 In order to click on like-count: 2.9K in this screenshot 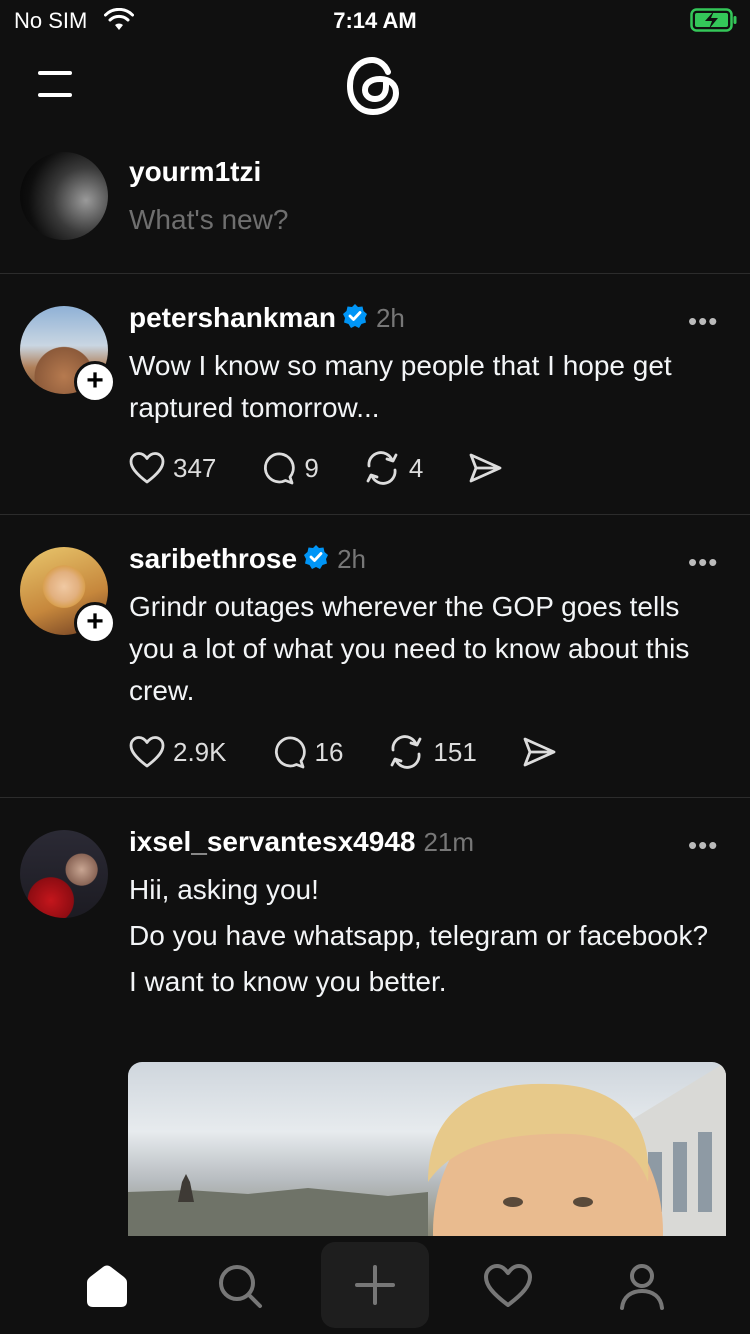, I will do `click(200, 751)`.